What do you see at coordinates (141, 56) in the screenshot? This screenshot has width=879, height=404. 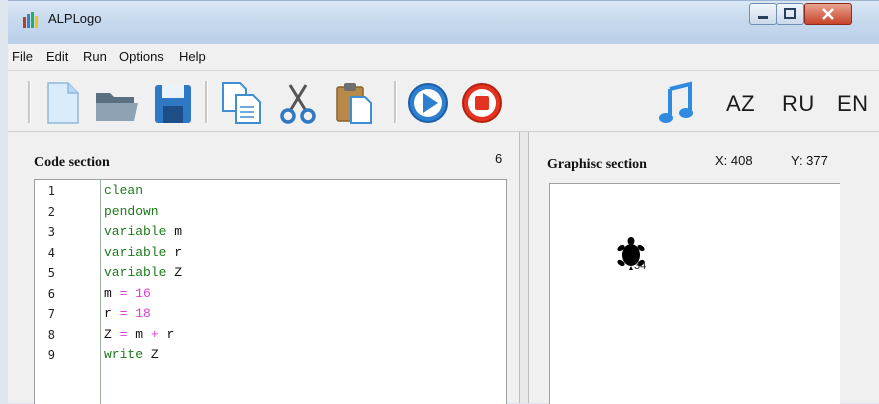 I see `menu-options: Options` at bounding box center [141, 56].